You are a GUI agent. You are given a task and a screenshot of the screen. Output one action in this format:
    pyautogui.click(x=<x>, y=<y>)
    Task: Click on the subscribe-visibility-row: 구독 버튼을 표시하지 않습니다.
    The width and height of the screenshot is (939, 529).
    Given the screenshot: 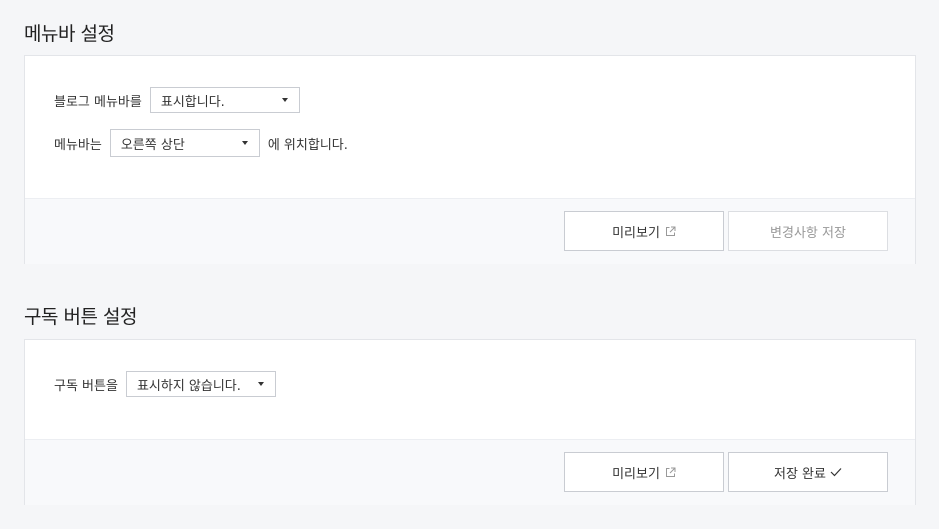 What is the action you would take?
    pyautogui.click(x=165, y=384)
    